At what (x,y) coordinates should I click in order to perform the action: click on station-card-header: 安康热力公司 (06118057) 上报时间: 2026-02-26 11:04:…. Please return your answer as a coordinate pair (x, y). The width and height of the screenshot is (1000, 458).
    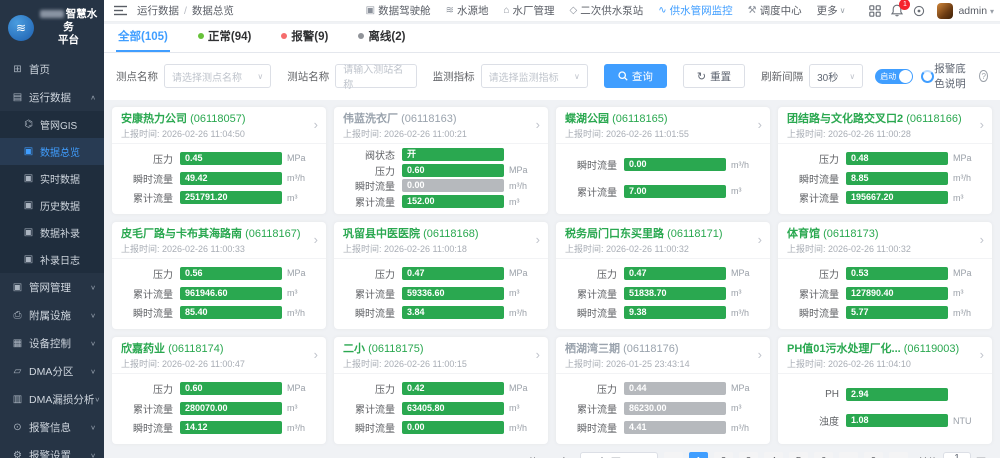
    Looking at the image, I should click on (219, 125).